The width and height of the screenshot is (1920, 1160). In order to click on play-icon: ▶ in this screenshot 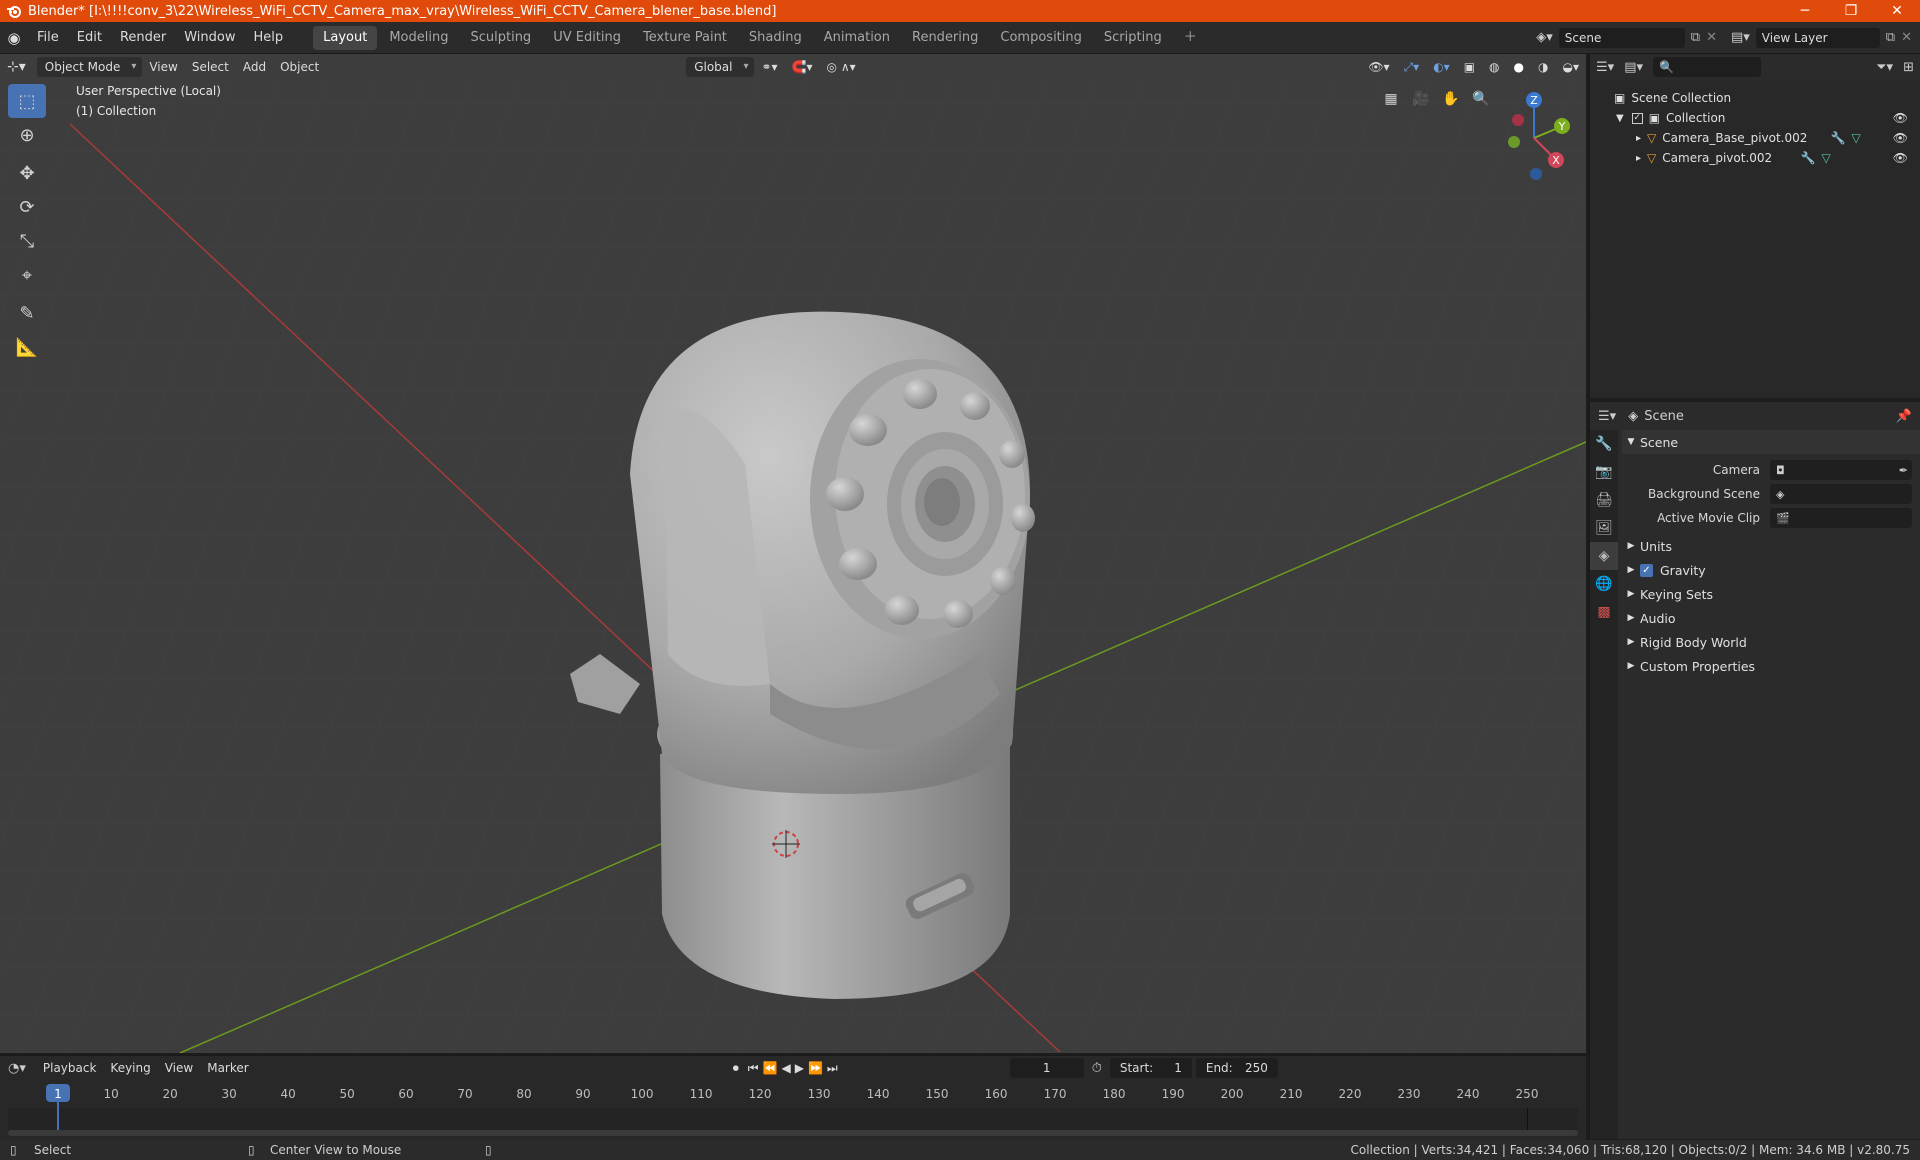, I will do `click(799, 1068)`.